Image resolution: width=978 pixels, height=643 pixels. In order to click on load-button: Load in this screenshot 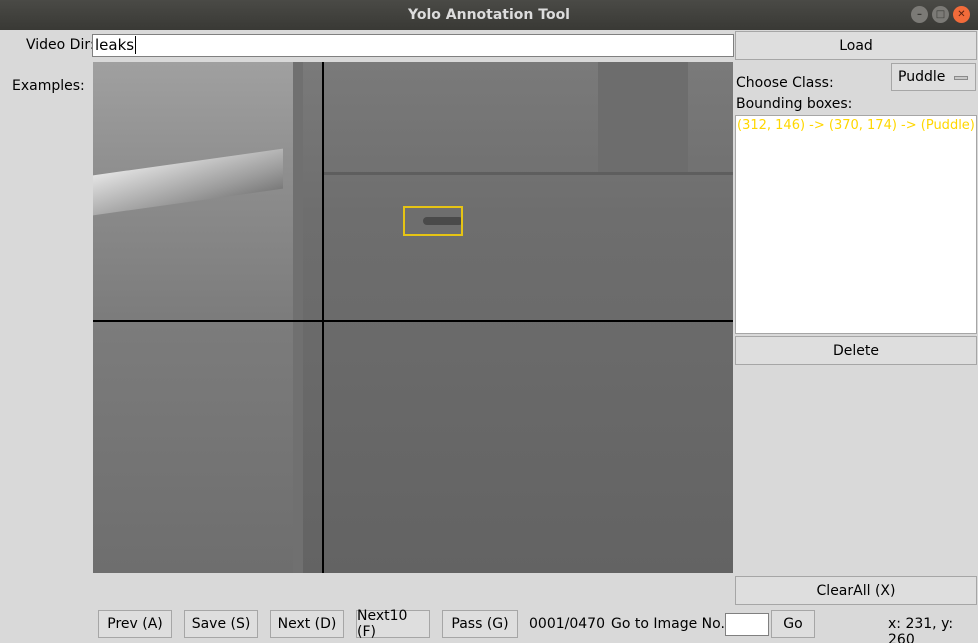, I will do `click(856, 45)`.